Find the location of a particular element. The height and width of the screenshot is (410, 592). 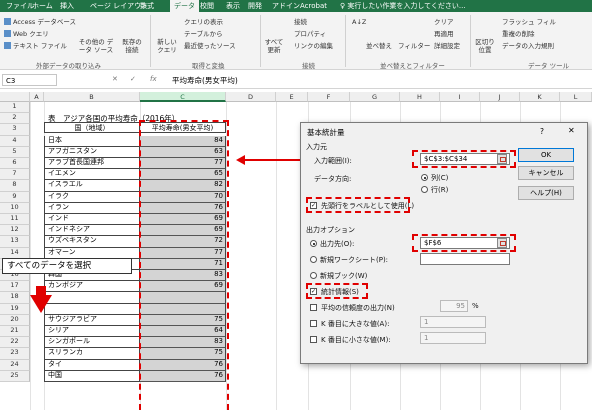

column-header-b: B is located at coordinates (92, 97).